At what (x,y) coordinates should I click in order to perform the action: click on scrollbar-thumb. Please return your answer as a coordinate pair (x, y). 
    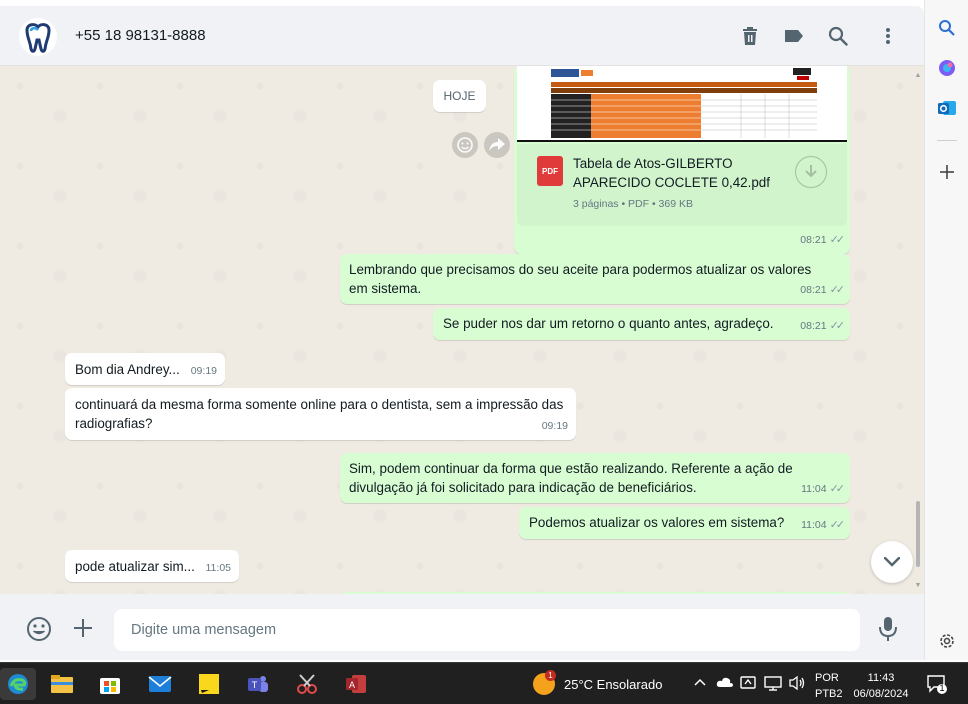
    Looking at the image, I should click on (918, 534).